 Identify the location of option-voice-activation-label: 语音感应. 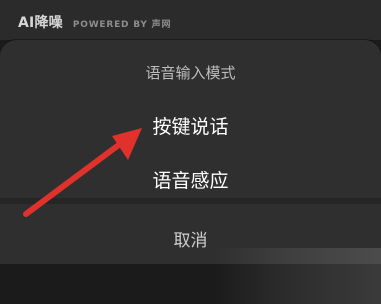
(190, 181).